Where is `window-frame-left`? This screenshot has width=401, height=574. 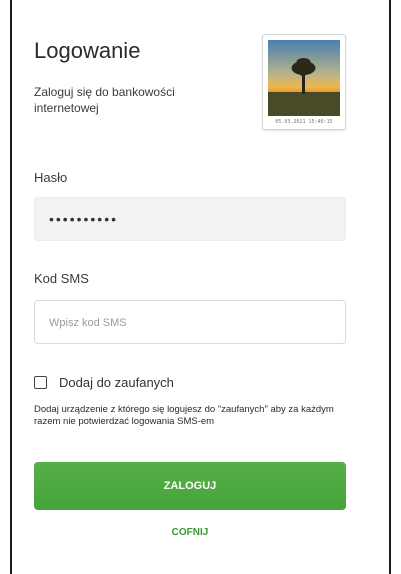 window-frame-left is located at coordinates (11, 287).